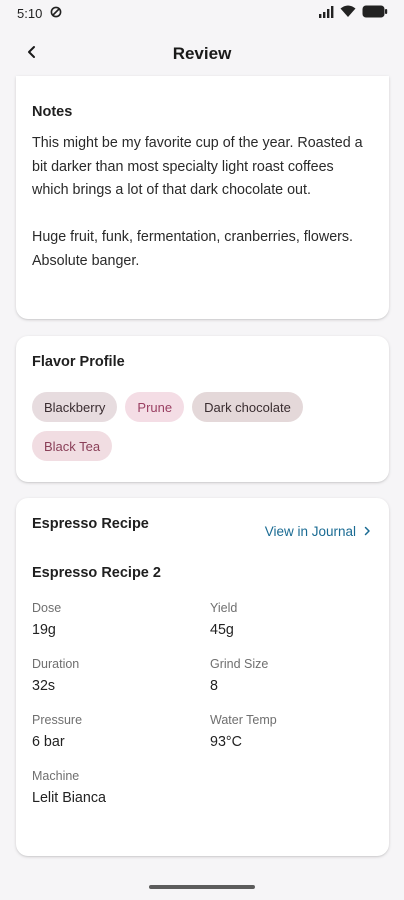 The image size is (404, 900). I want to click on back-arrow-icon, so click(32, 54).